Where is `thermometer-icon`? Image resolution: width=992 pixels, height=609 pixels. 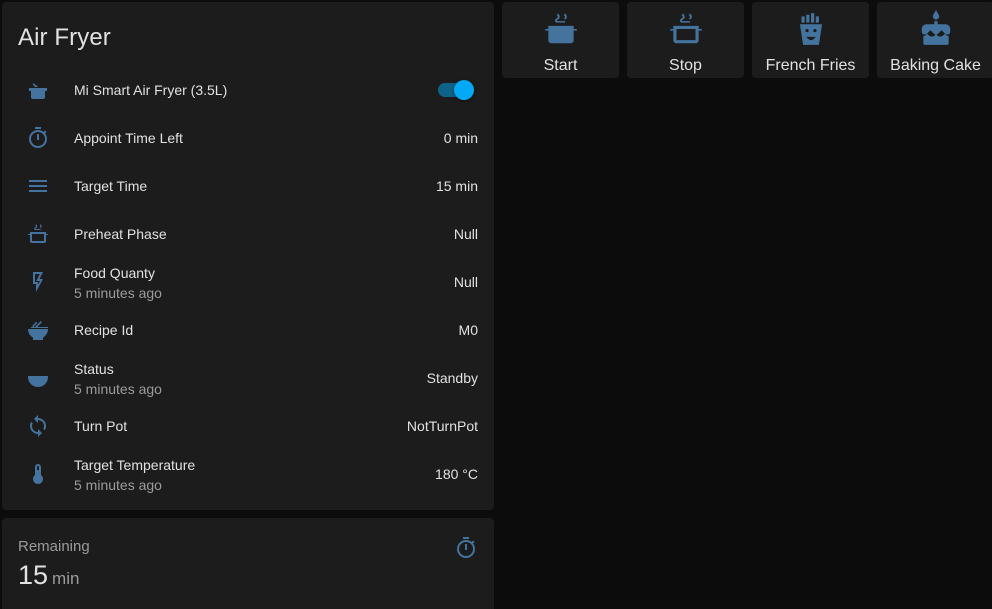
thermometer-icon is located at coordinates (38, 474).